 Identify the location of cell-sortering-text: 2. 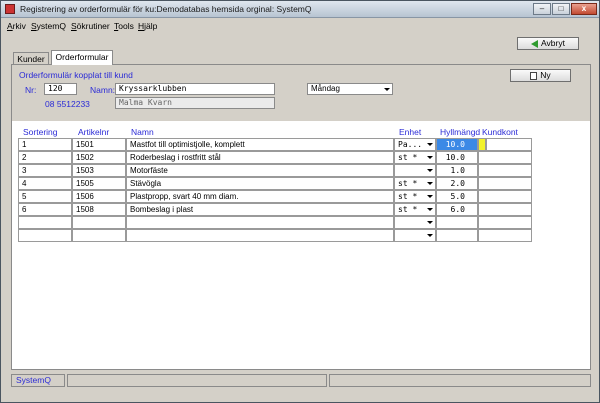
(24, 157).